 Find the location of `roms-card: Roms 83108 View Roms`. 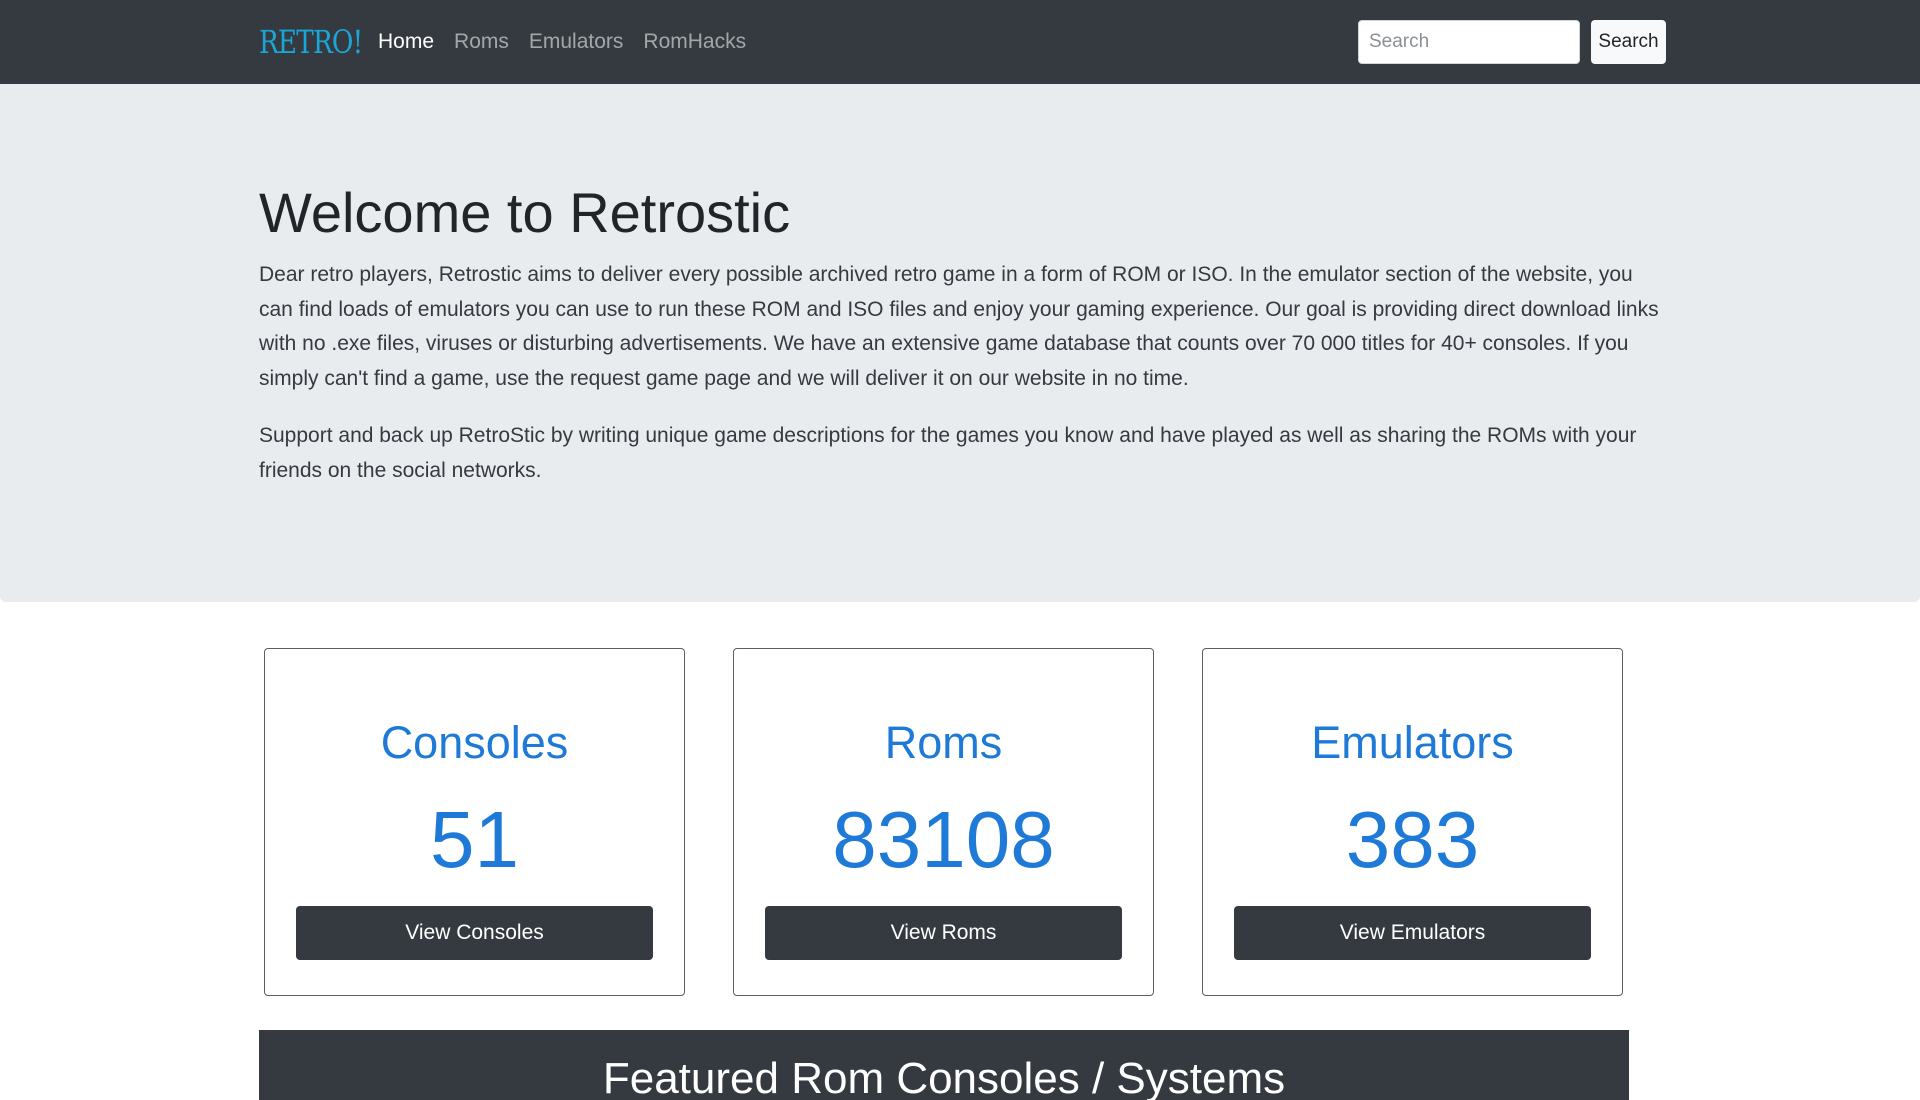

roms-card: Roms 83108 View Roms is located at coordinates (943, 822).